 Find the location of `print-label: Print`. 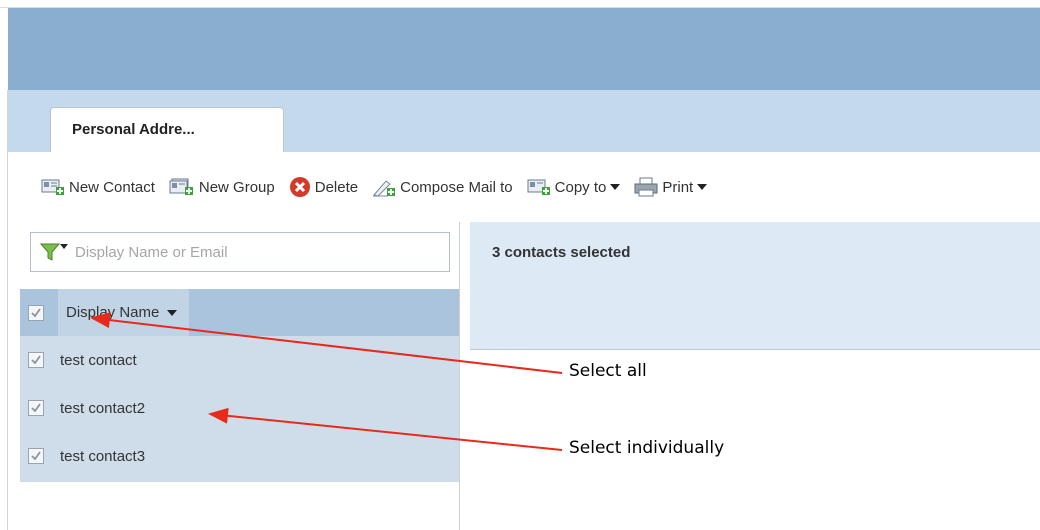

print-label: Print is located at coordinates (678, 187).